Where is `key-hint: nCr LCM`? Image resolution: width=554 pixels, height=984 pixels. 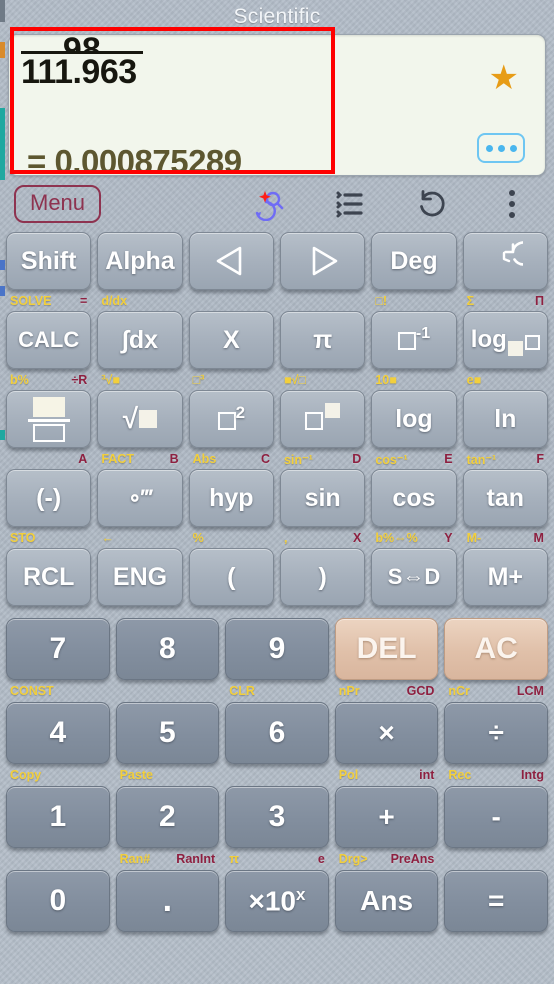
key-hint: nCr LCM is located at coordinates (496, 691).